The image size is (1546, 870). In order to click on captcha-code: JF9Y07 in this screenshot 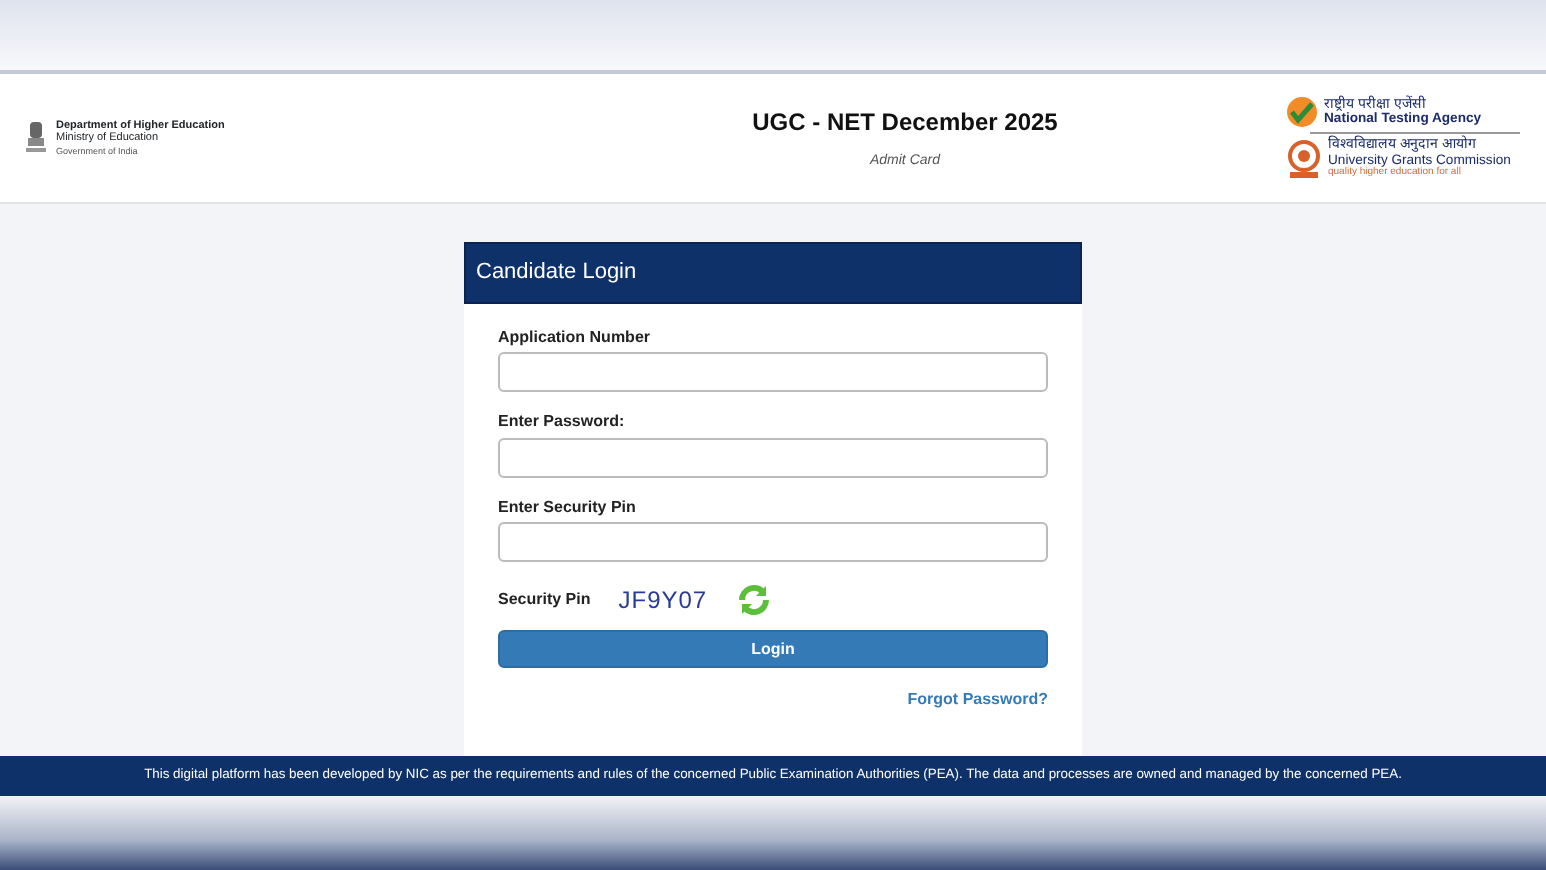, I will do `click(663, 601)`.